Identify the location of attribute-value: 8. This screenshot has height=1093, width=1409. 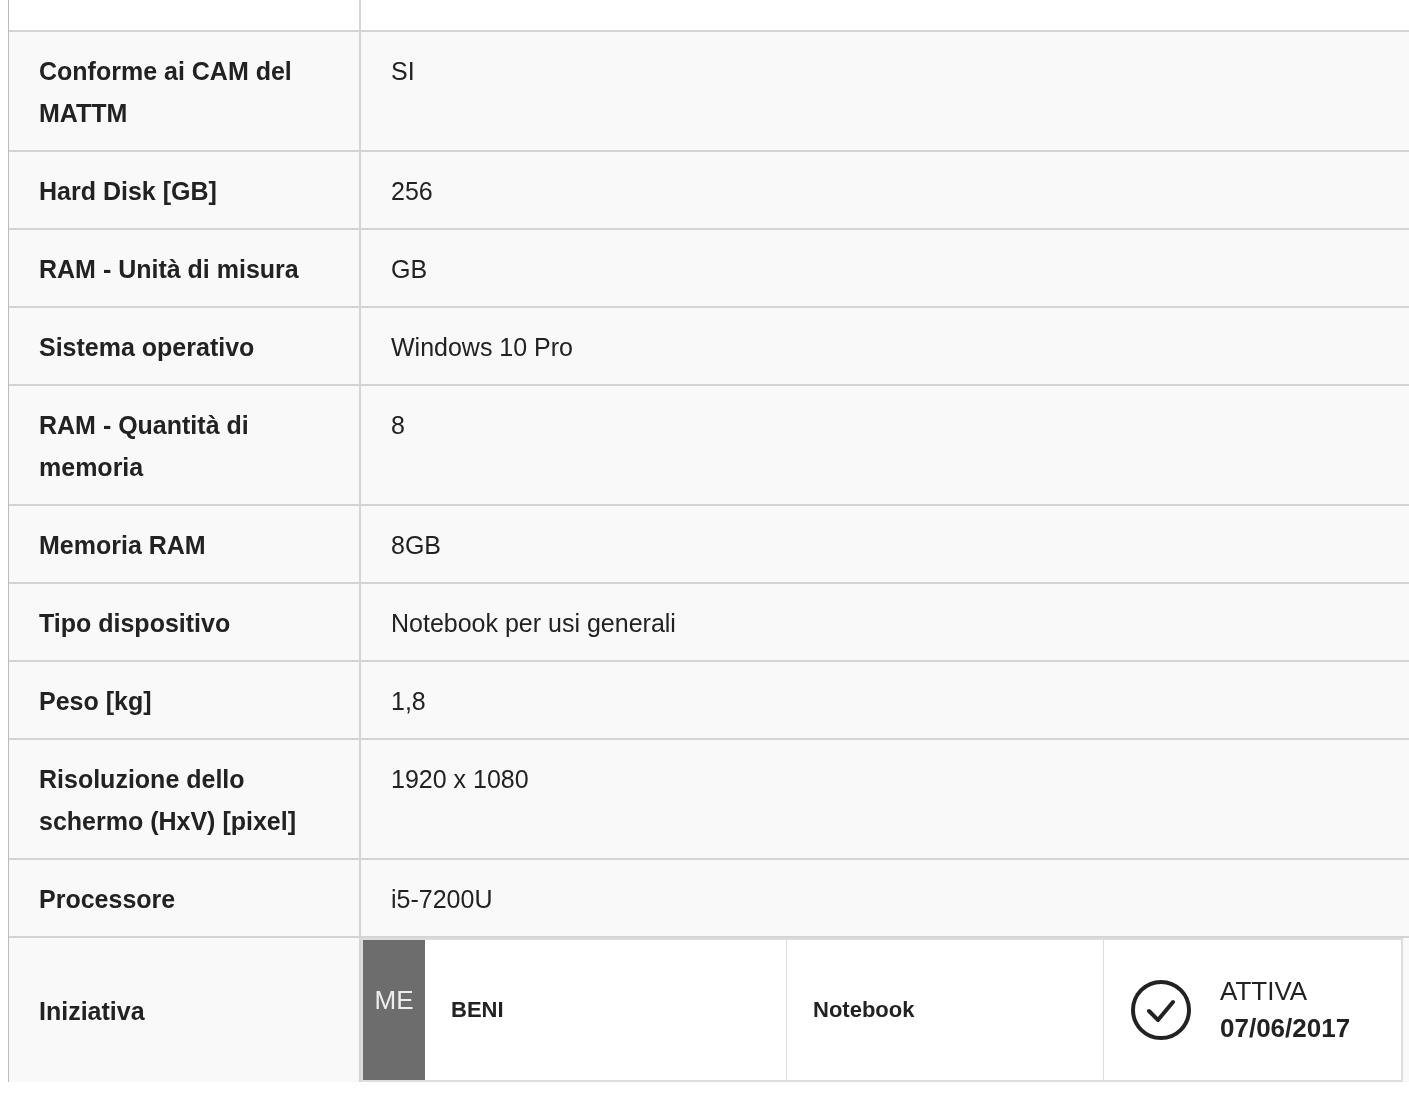
(398, 425).